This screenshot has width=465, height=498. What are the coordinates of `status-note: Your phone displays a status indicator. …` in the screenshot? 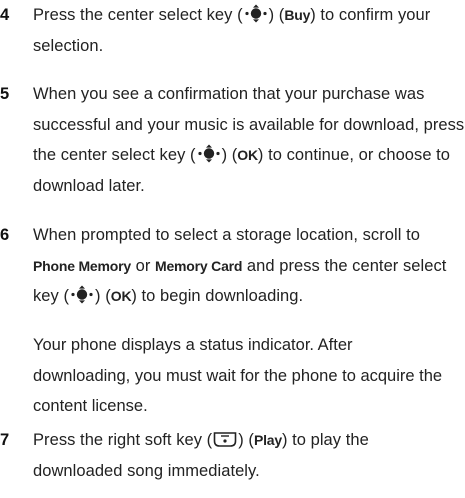 It's located at (238, 375).